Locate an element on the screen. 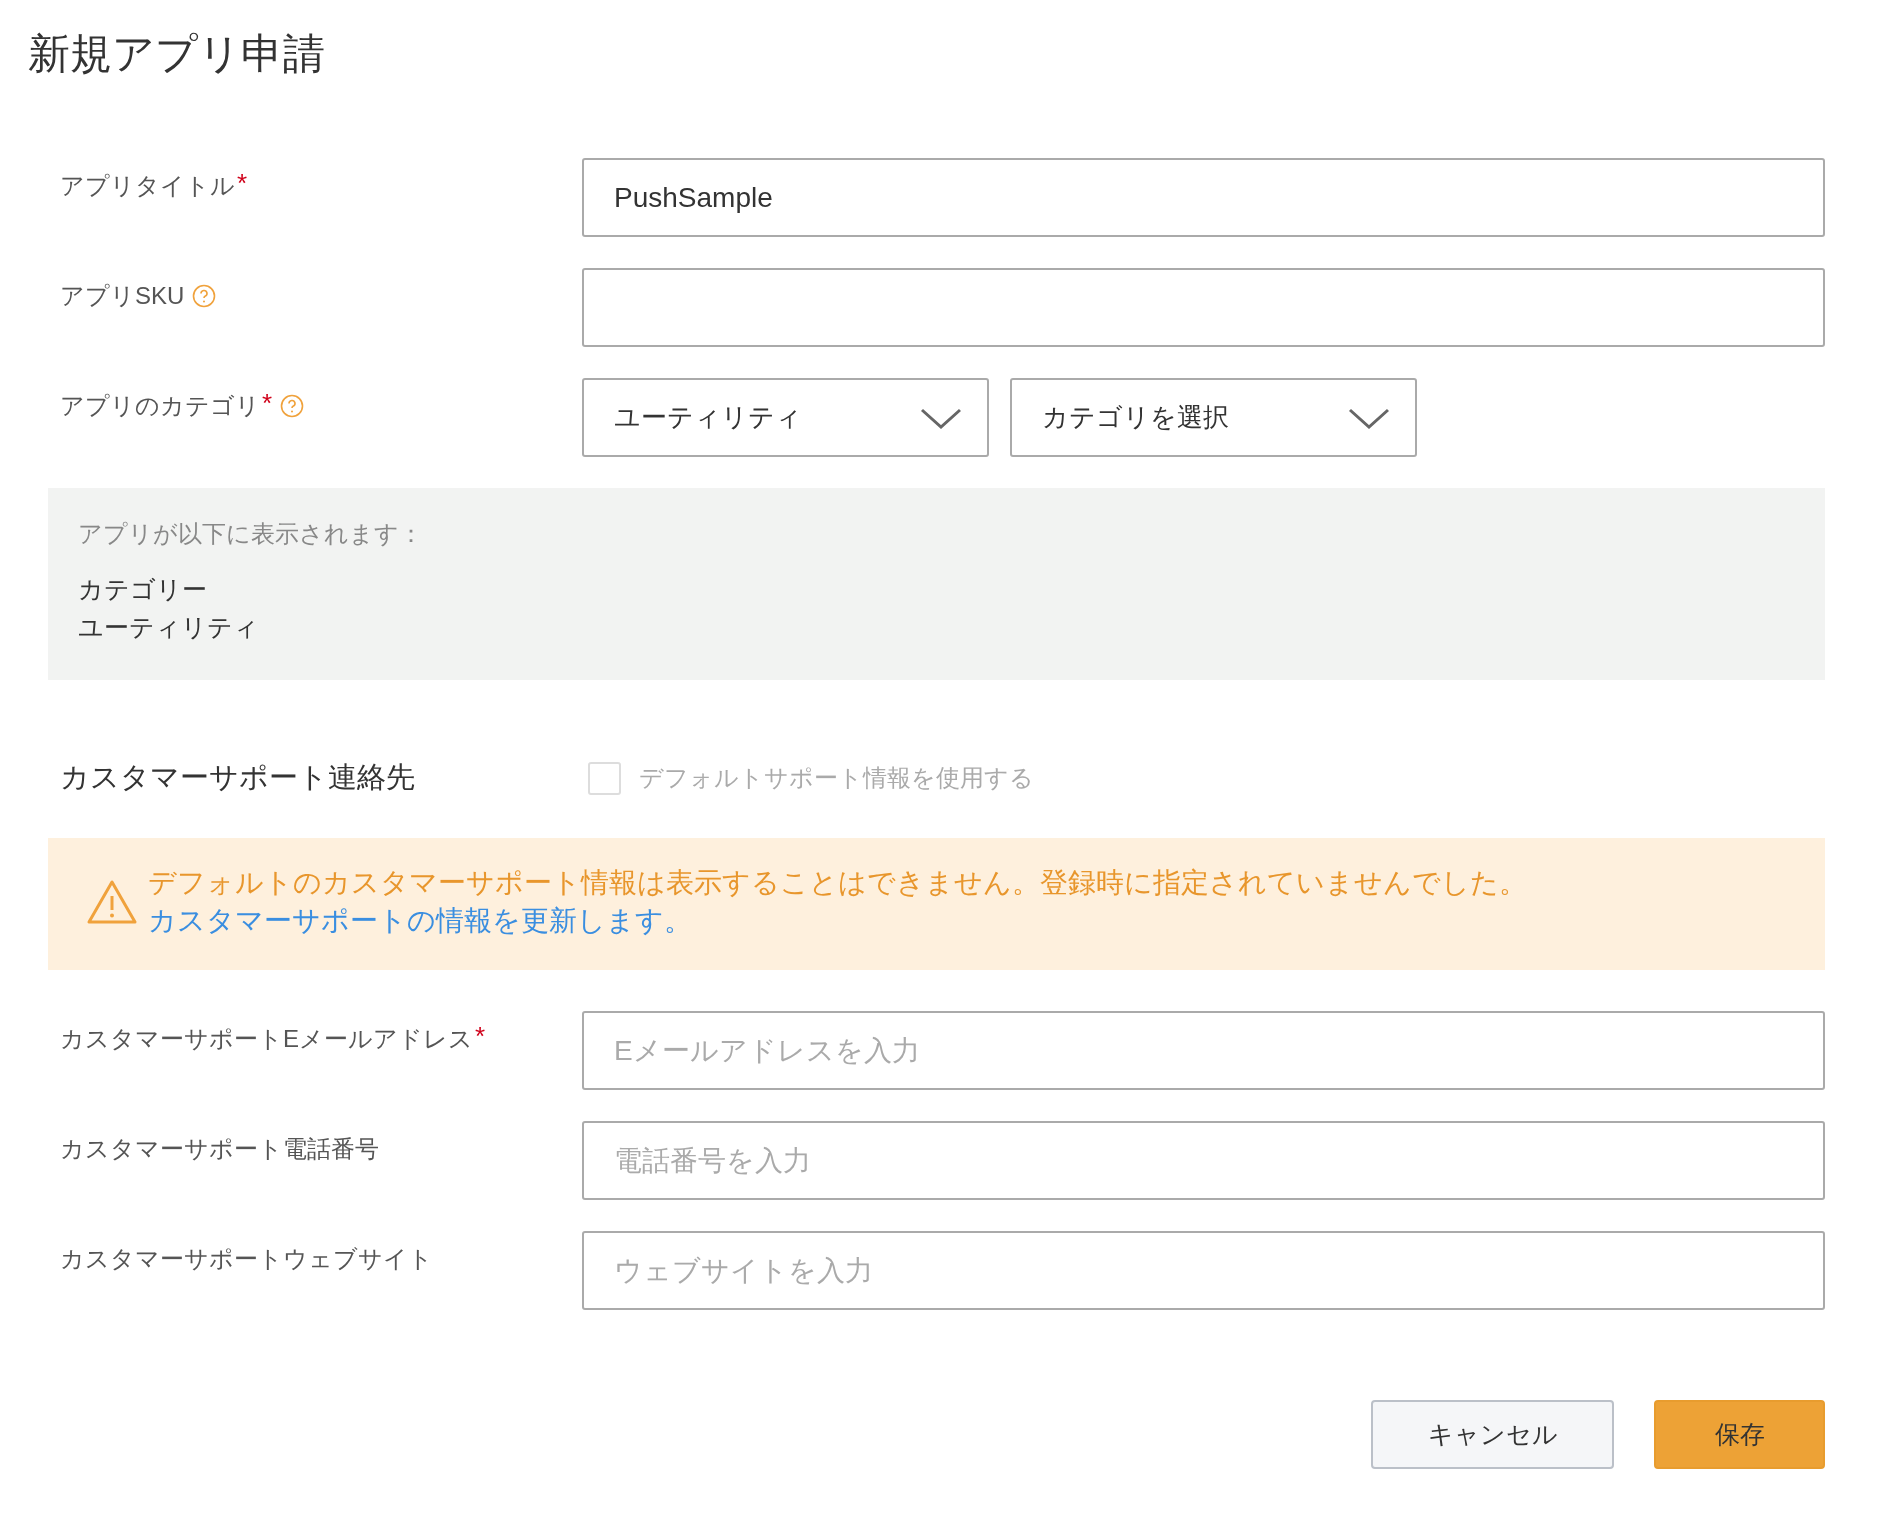 This screenshot has height=1514, width=1886. save-button: 保存 is located at coordinates (1739, 1434).